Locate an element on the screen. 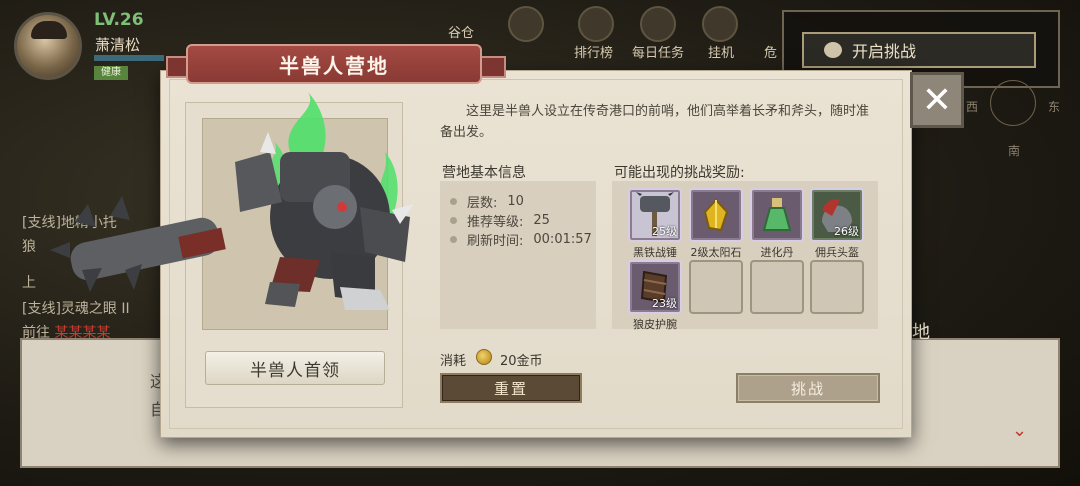 The height and width of the screenshot is (486, 1080). tab-idle: 挂机 is located at coordinates (721, 51).